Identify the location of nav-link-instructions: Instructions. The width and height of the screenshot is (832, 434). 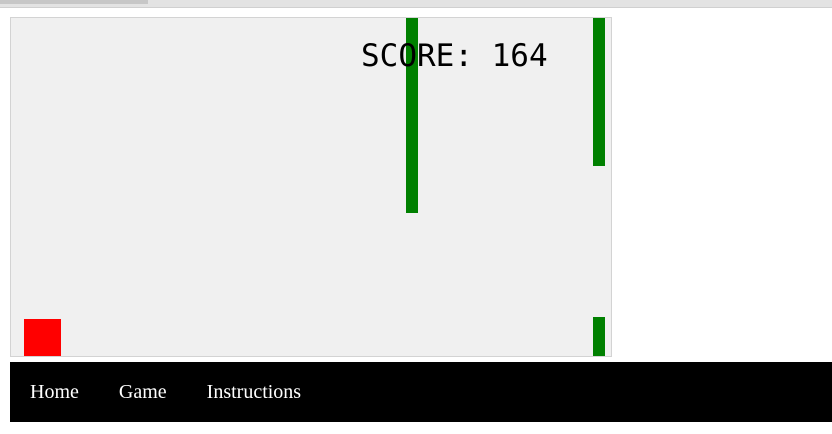
(254, 392).